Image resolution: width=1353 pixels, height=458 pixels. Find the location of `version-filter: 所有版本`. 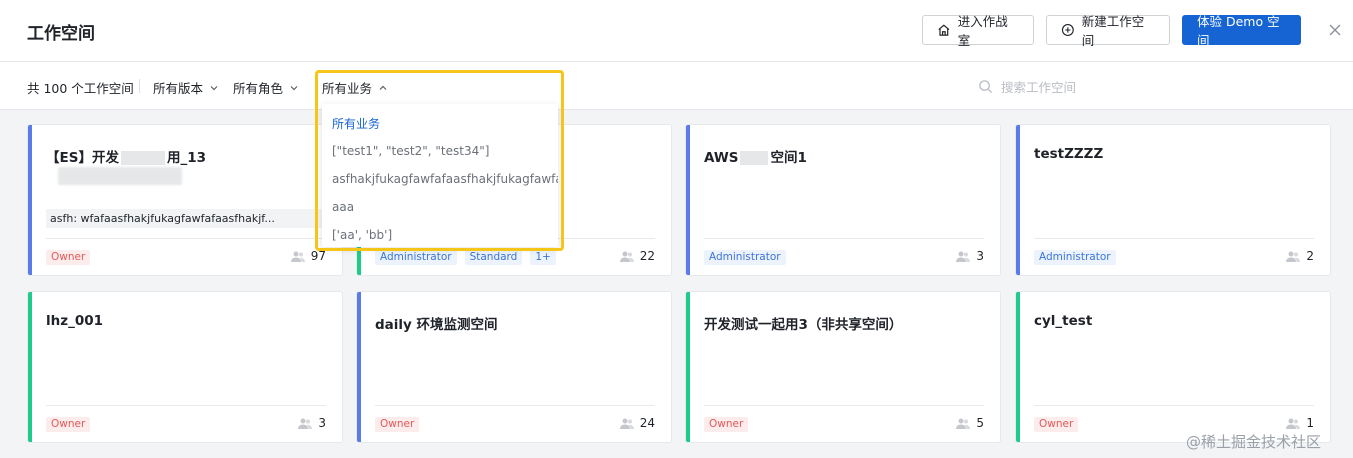

version-filter: 所有版本 is located at coordinates (186, 87).